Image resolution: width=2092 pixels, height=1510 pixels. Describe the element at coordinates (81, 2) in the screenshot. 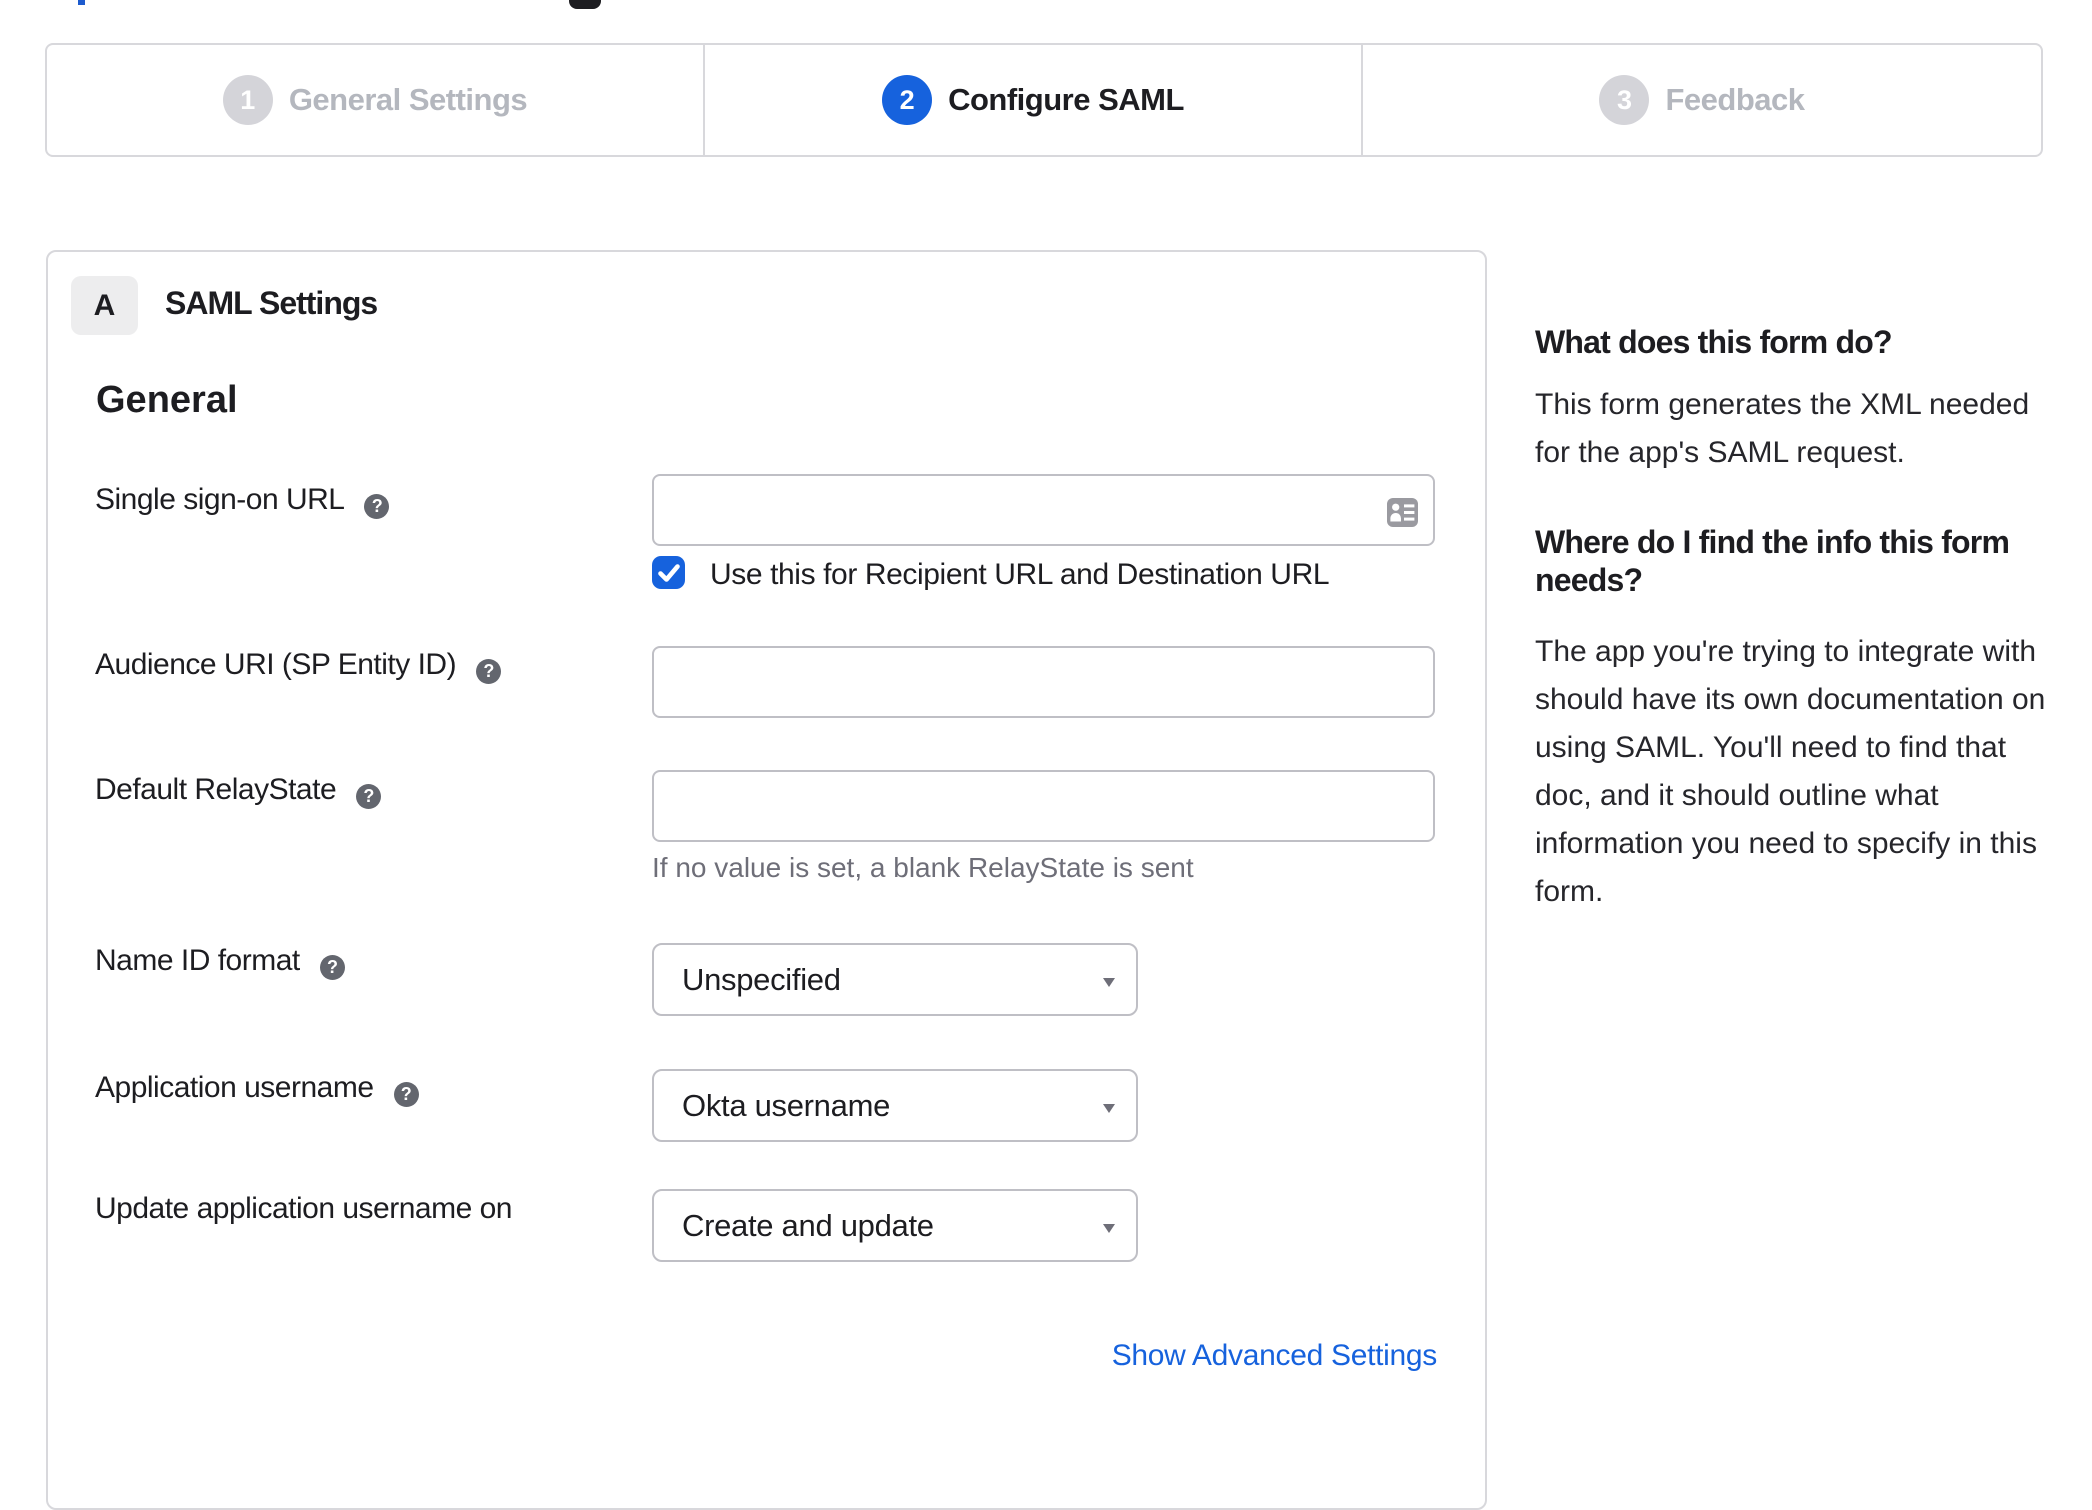

I see `cutoff-blue-text-fragment` at that location.